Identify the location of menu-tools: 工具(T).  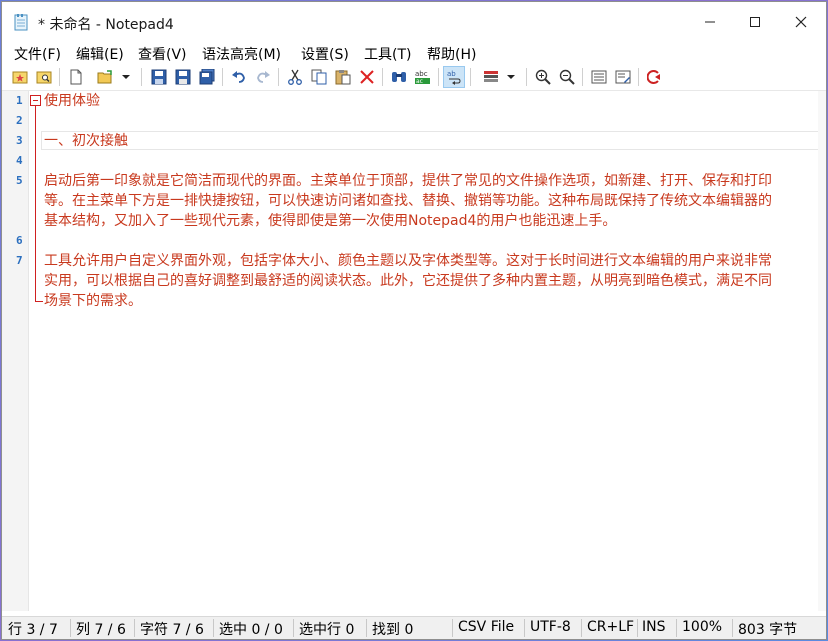
(387, 54).